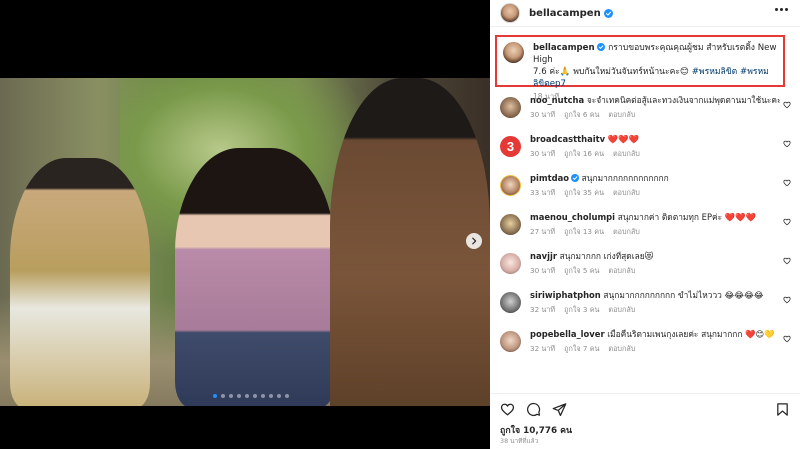  What do you see at coordinates (549, 178) in the screenshot?
I see `commenter-username: pimtdao` at bounding box center [549, 178].